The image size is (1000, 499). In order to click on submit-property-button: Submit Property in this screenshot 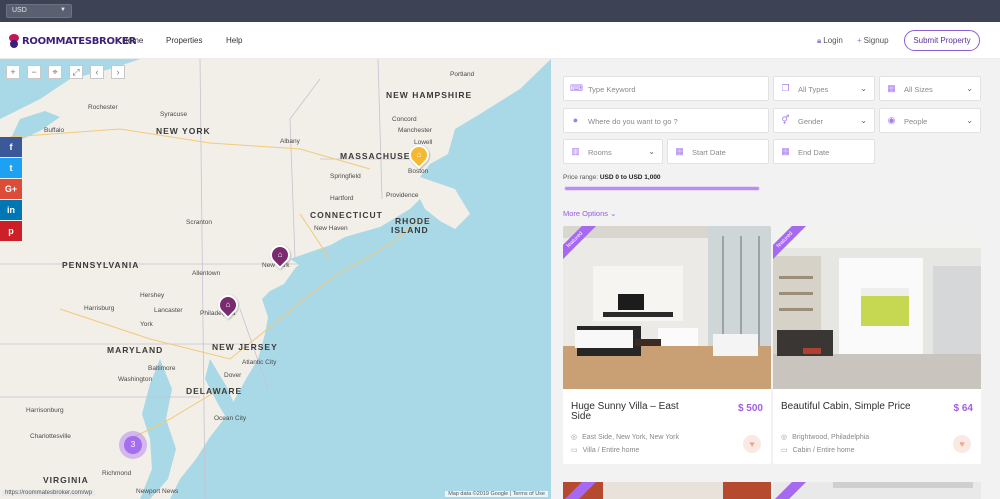, I will do `click(942, 40)`.